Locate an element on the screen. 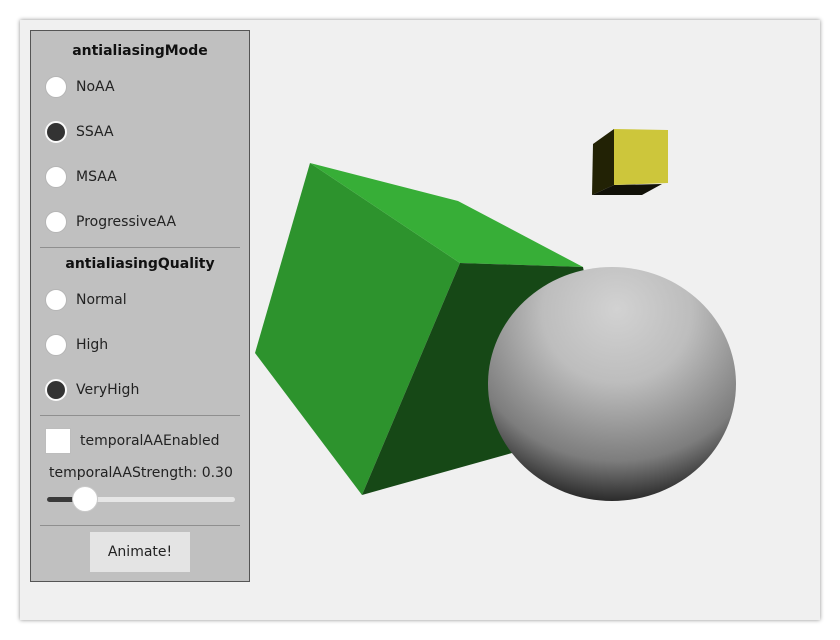 Image resolution: width=840 pixels, height=640 pixels. slider-thumb is located at coordinates (85, 499).